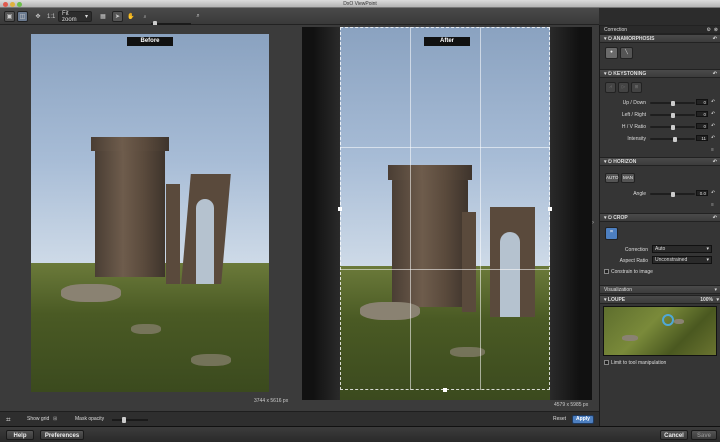 The image size is (720, 442). What do you see at coordinates (20, 435) in the screenshot?
I see `help-button: Help` at bounding box center [20, 435].